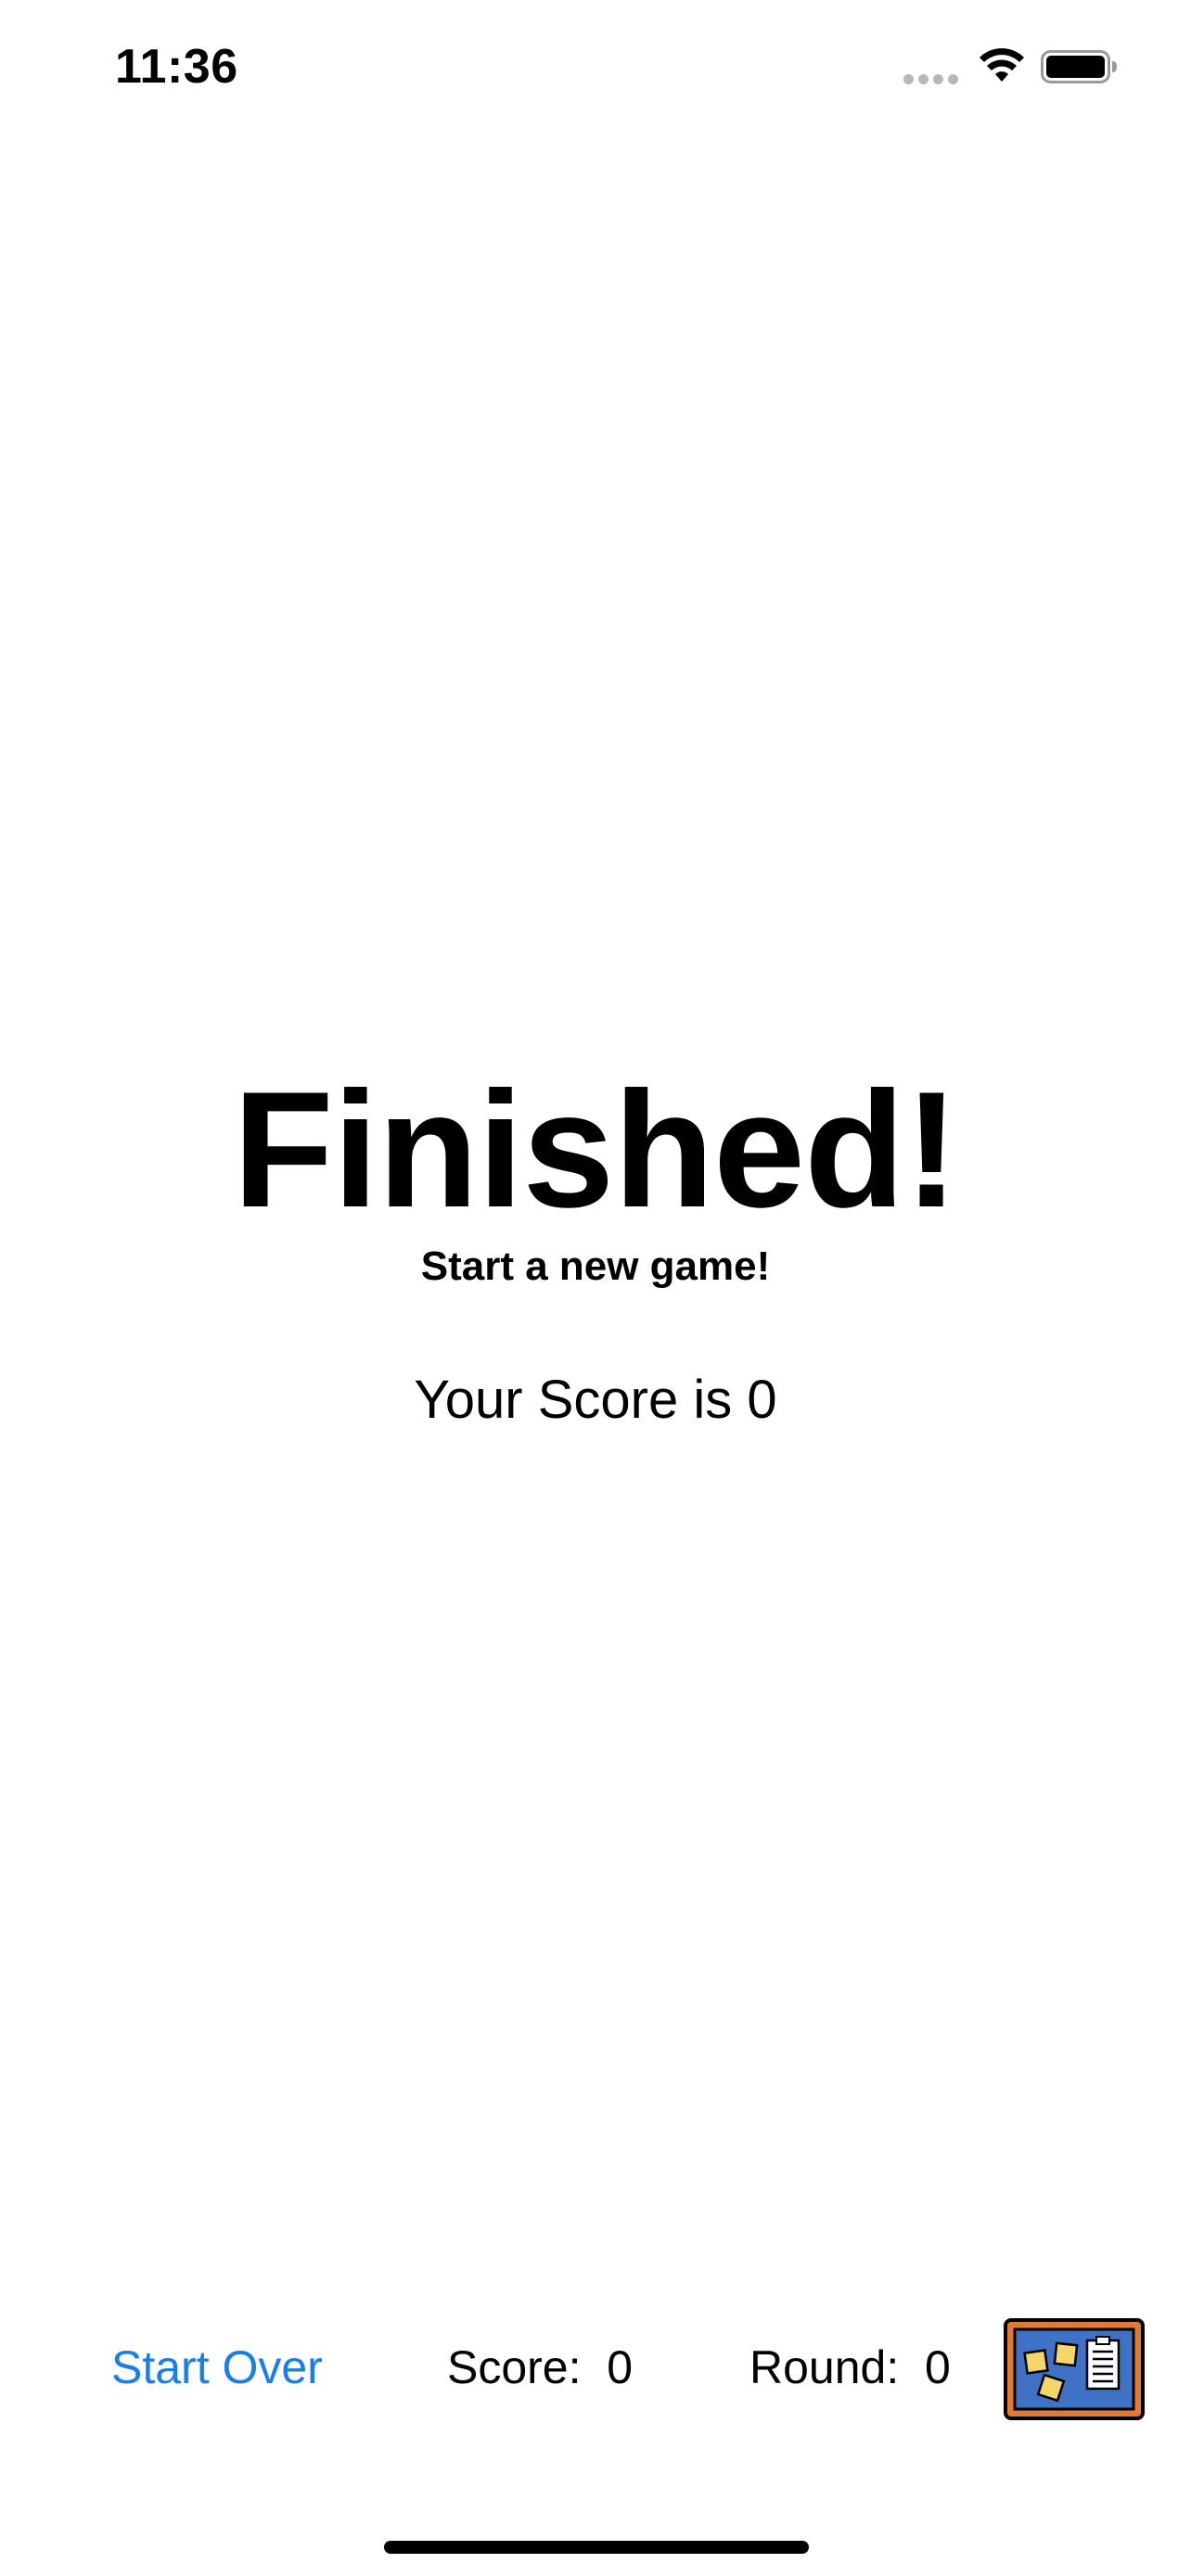 This screenshot has width=1191, height=2576. Describe the element at coordinates (1079, 66) in the screenshot. I see `battery-icon` at that location.